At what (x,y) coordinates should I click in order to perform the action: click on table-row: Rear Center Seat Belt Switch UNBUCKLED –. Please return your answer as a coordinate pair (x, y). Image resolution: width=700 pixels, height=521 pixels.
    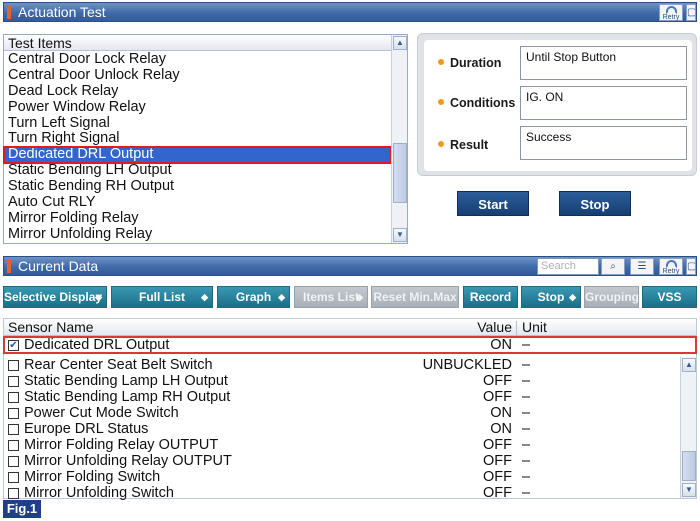
    Looking at the image, I should click on (343, 365).